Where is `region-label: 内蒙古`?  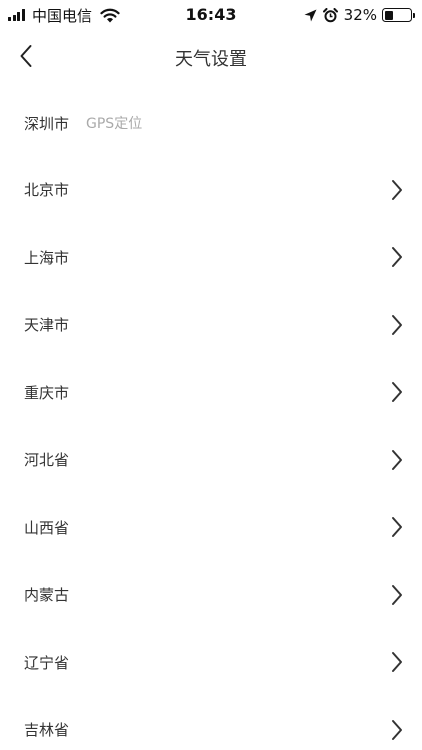
region-label: 内蒙古 is located at coordinates (47, 595).